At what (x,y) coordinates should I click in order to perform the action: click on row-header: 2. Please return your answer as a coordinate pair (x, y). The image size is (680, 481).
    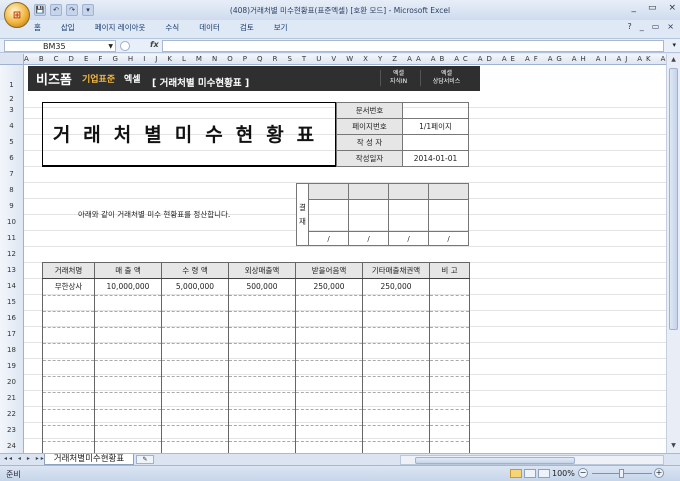
    Looking at the image, I should click on (11, 99).